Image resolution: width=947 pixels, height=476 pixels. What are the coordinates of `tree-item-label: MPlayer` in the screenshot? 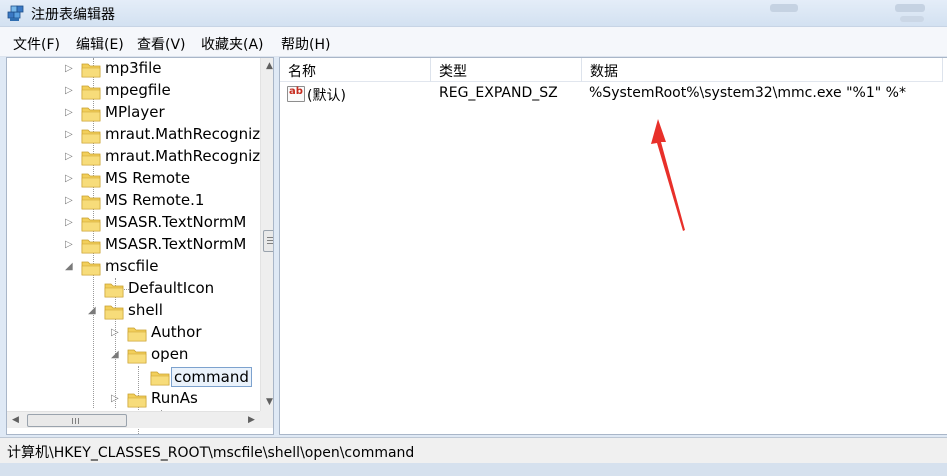 It's located at (135, 112).